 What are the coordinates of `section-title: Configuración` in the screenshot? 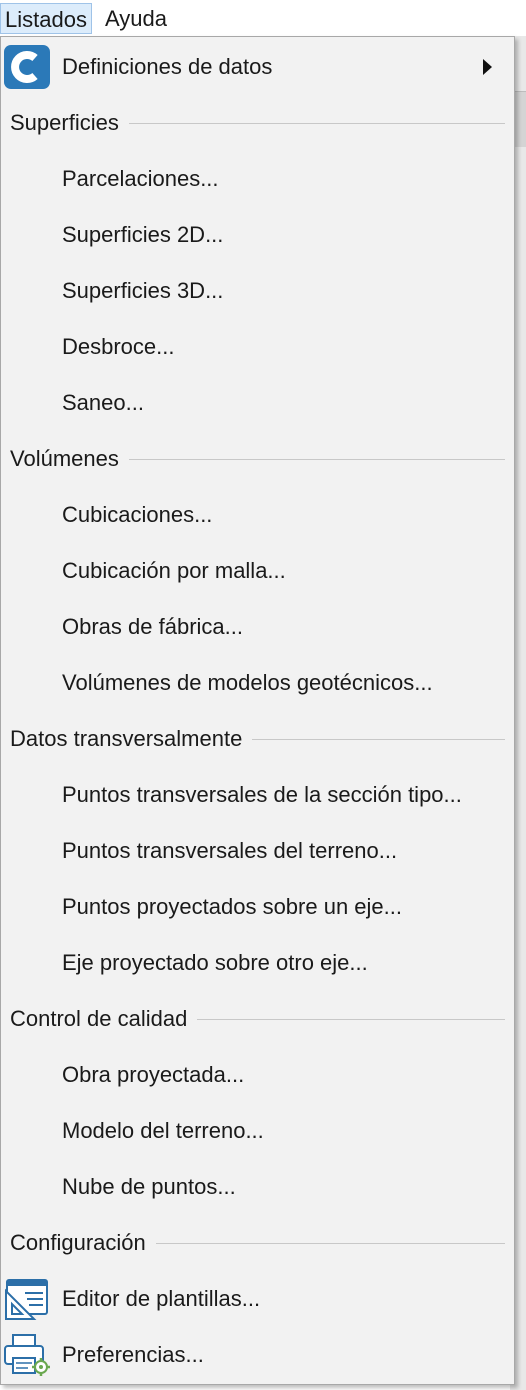 It's located at (83, 1243).